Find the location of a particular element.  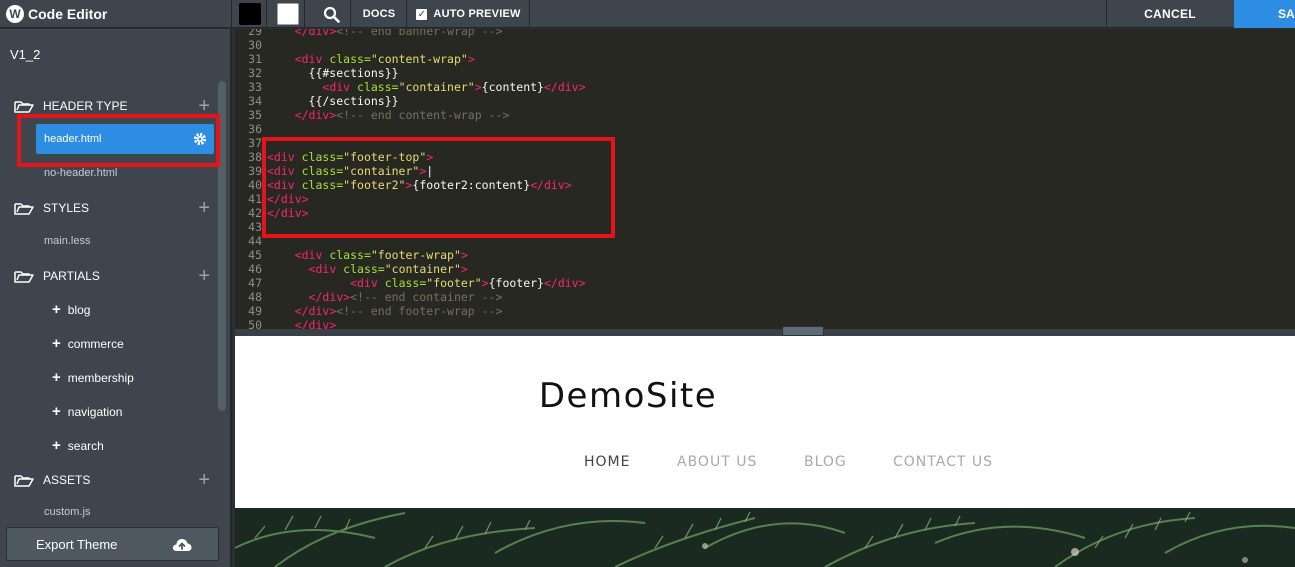

weebly-logo-icon: W is located at coordinates (15, 14).